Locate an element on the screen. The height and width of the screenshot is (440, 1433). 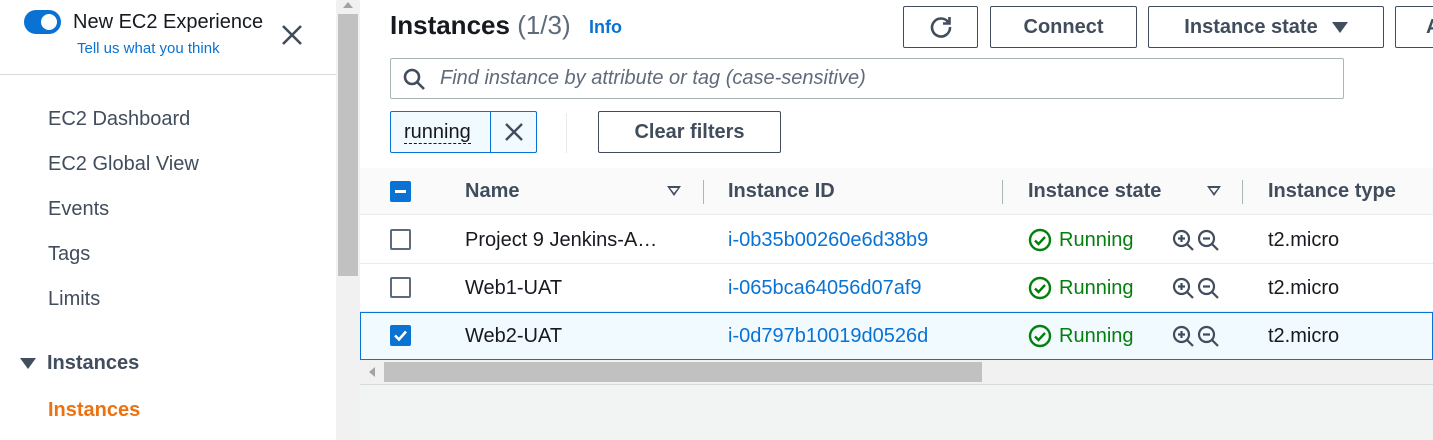
search-icon is located at coordinates (414, 79).